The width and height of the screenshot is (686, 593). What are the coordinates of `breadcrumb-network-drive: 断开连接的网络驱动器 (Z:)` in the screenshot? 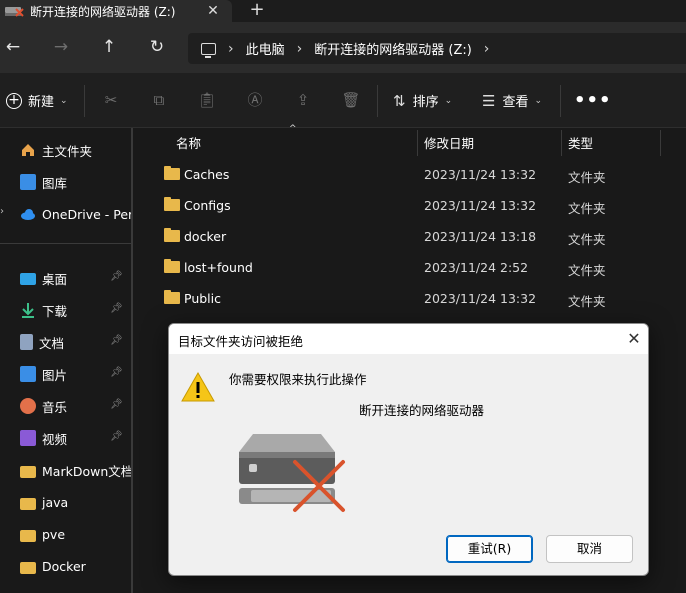 It's located at (393, 48).